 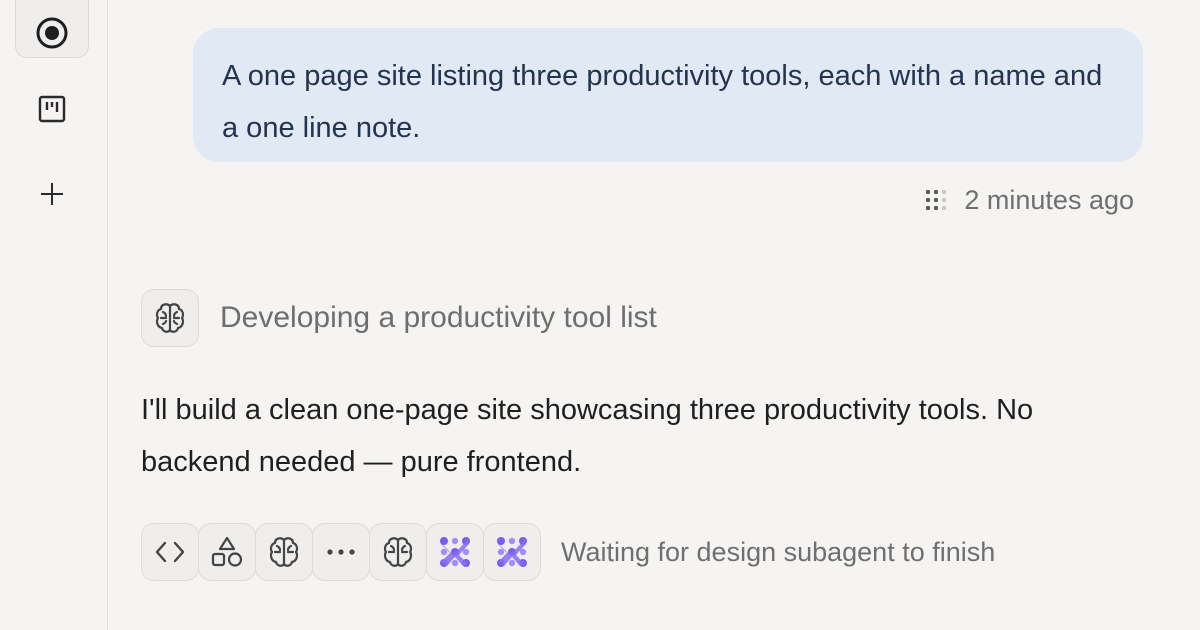 I want to click on code-icon, so click(x=170, y=552).